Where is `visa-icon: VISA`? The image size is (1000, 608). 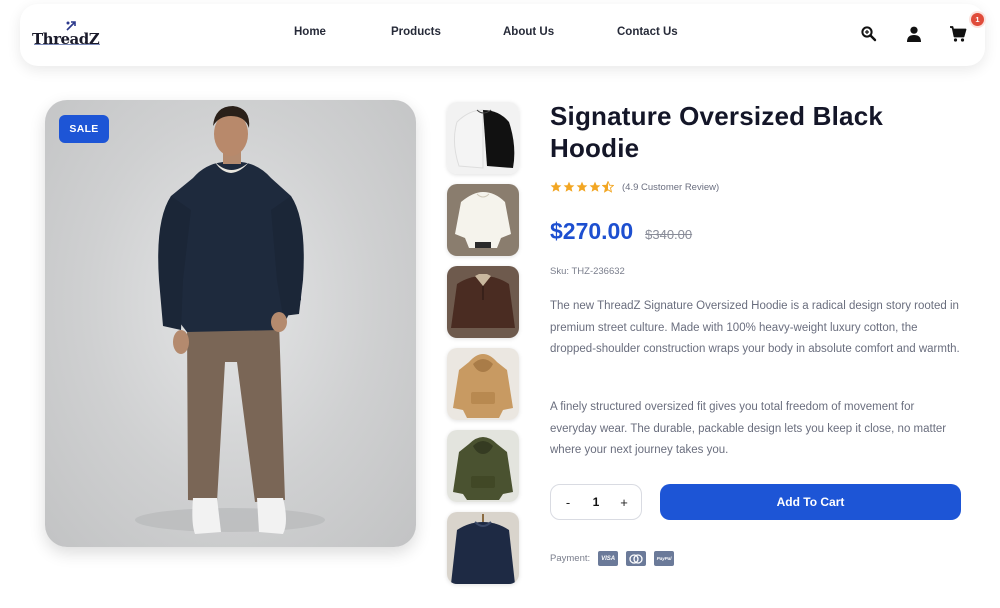
visa-icon: VISA is located at coordinates (608, 558).